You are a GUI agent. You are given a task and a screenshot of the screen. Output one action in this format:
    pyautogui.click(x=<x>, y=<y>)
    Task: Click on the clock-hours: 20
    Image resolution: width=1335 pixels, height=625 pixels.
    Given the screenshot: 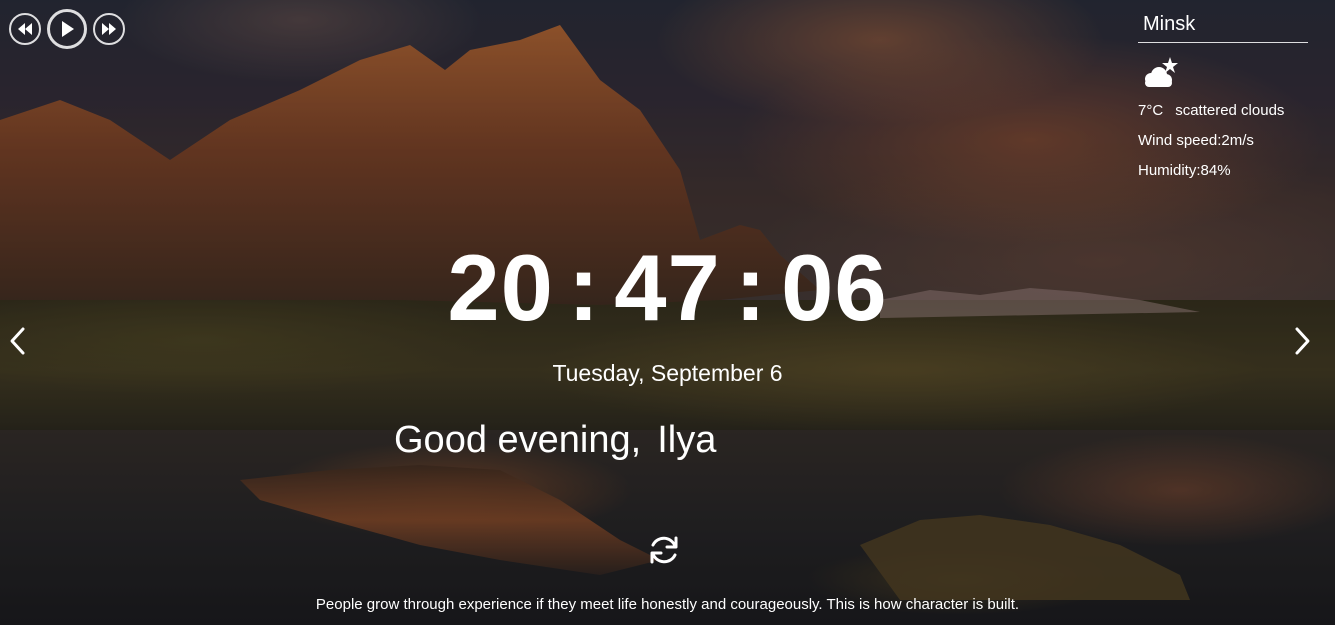 What is the action you would take?
    pyautogui.click(x=500, y=287)
    